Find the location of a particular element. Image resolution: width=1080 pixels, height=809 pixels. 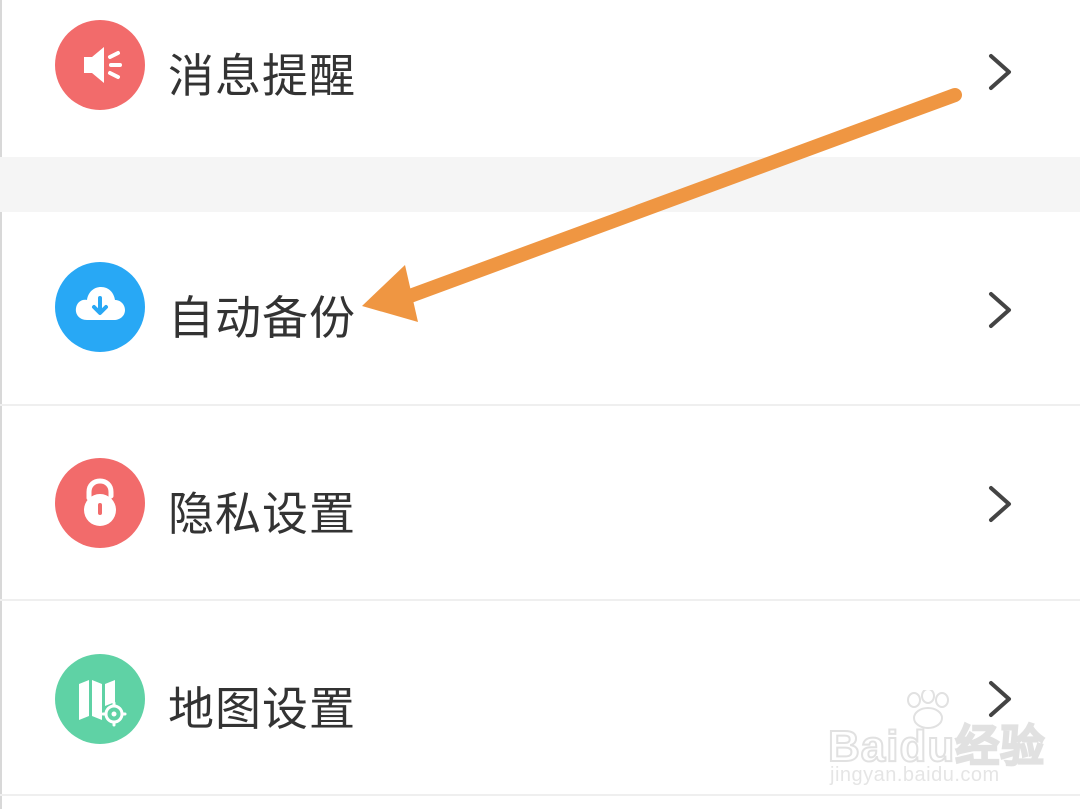

settings-item-label: 隐私设置 is located at coordinates (262, 514).